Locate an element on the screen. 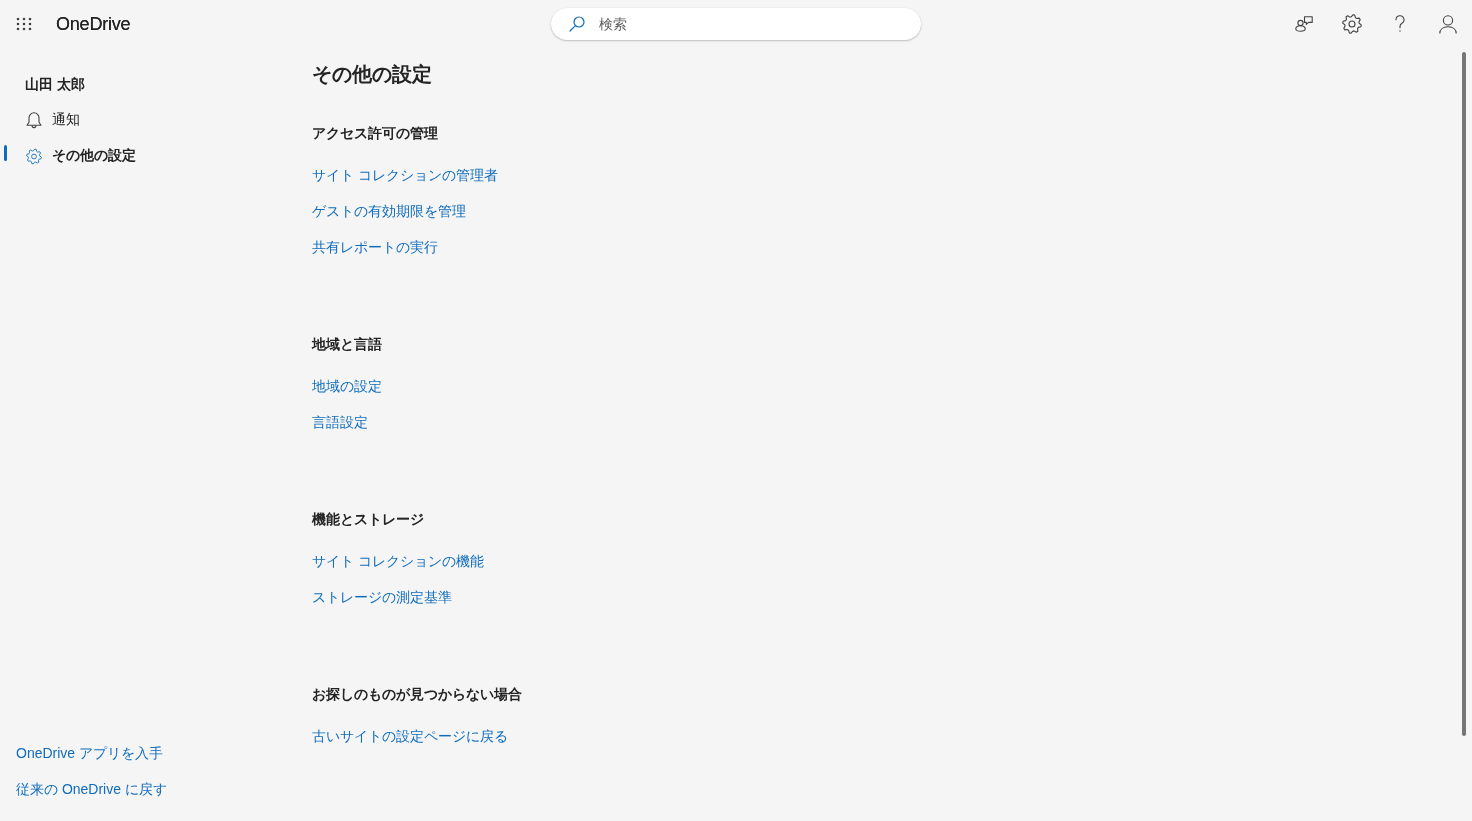 Image resolution: width=1472 pixels, height=821 pixels. user-name: 山田 太郎 is located at coordinates (55, 84).